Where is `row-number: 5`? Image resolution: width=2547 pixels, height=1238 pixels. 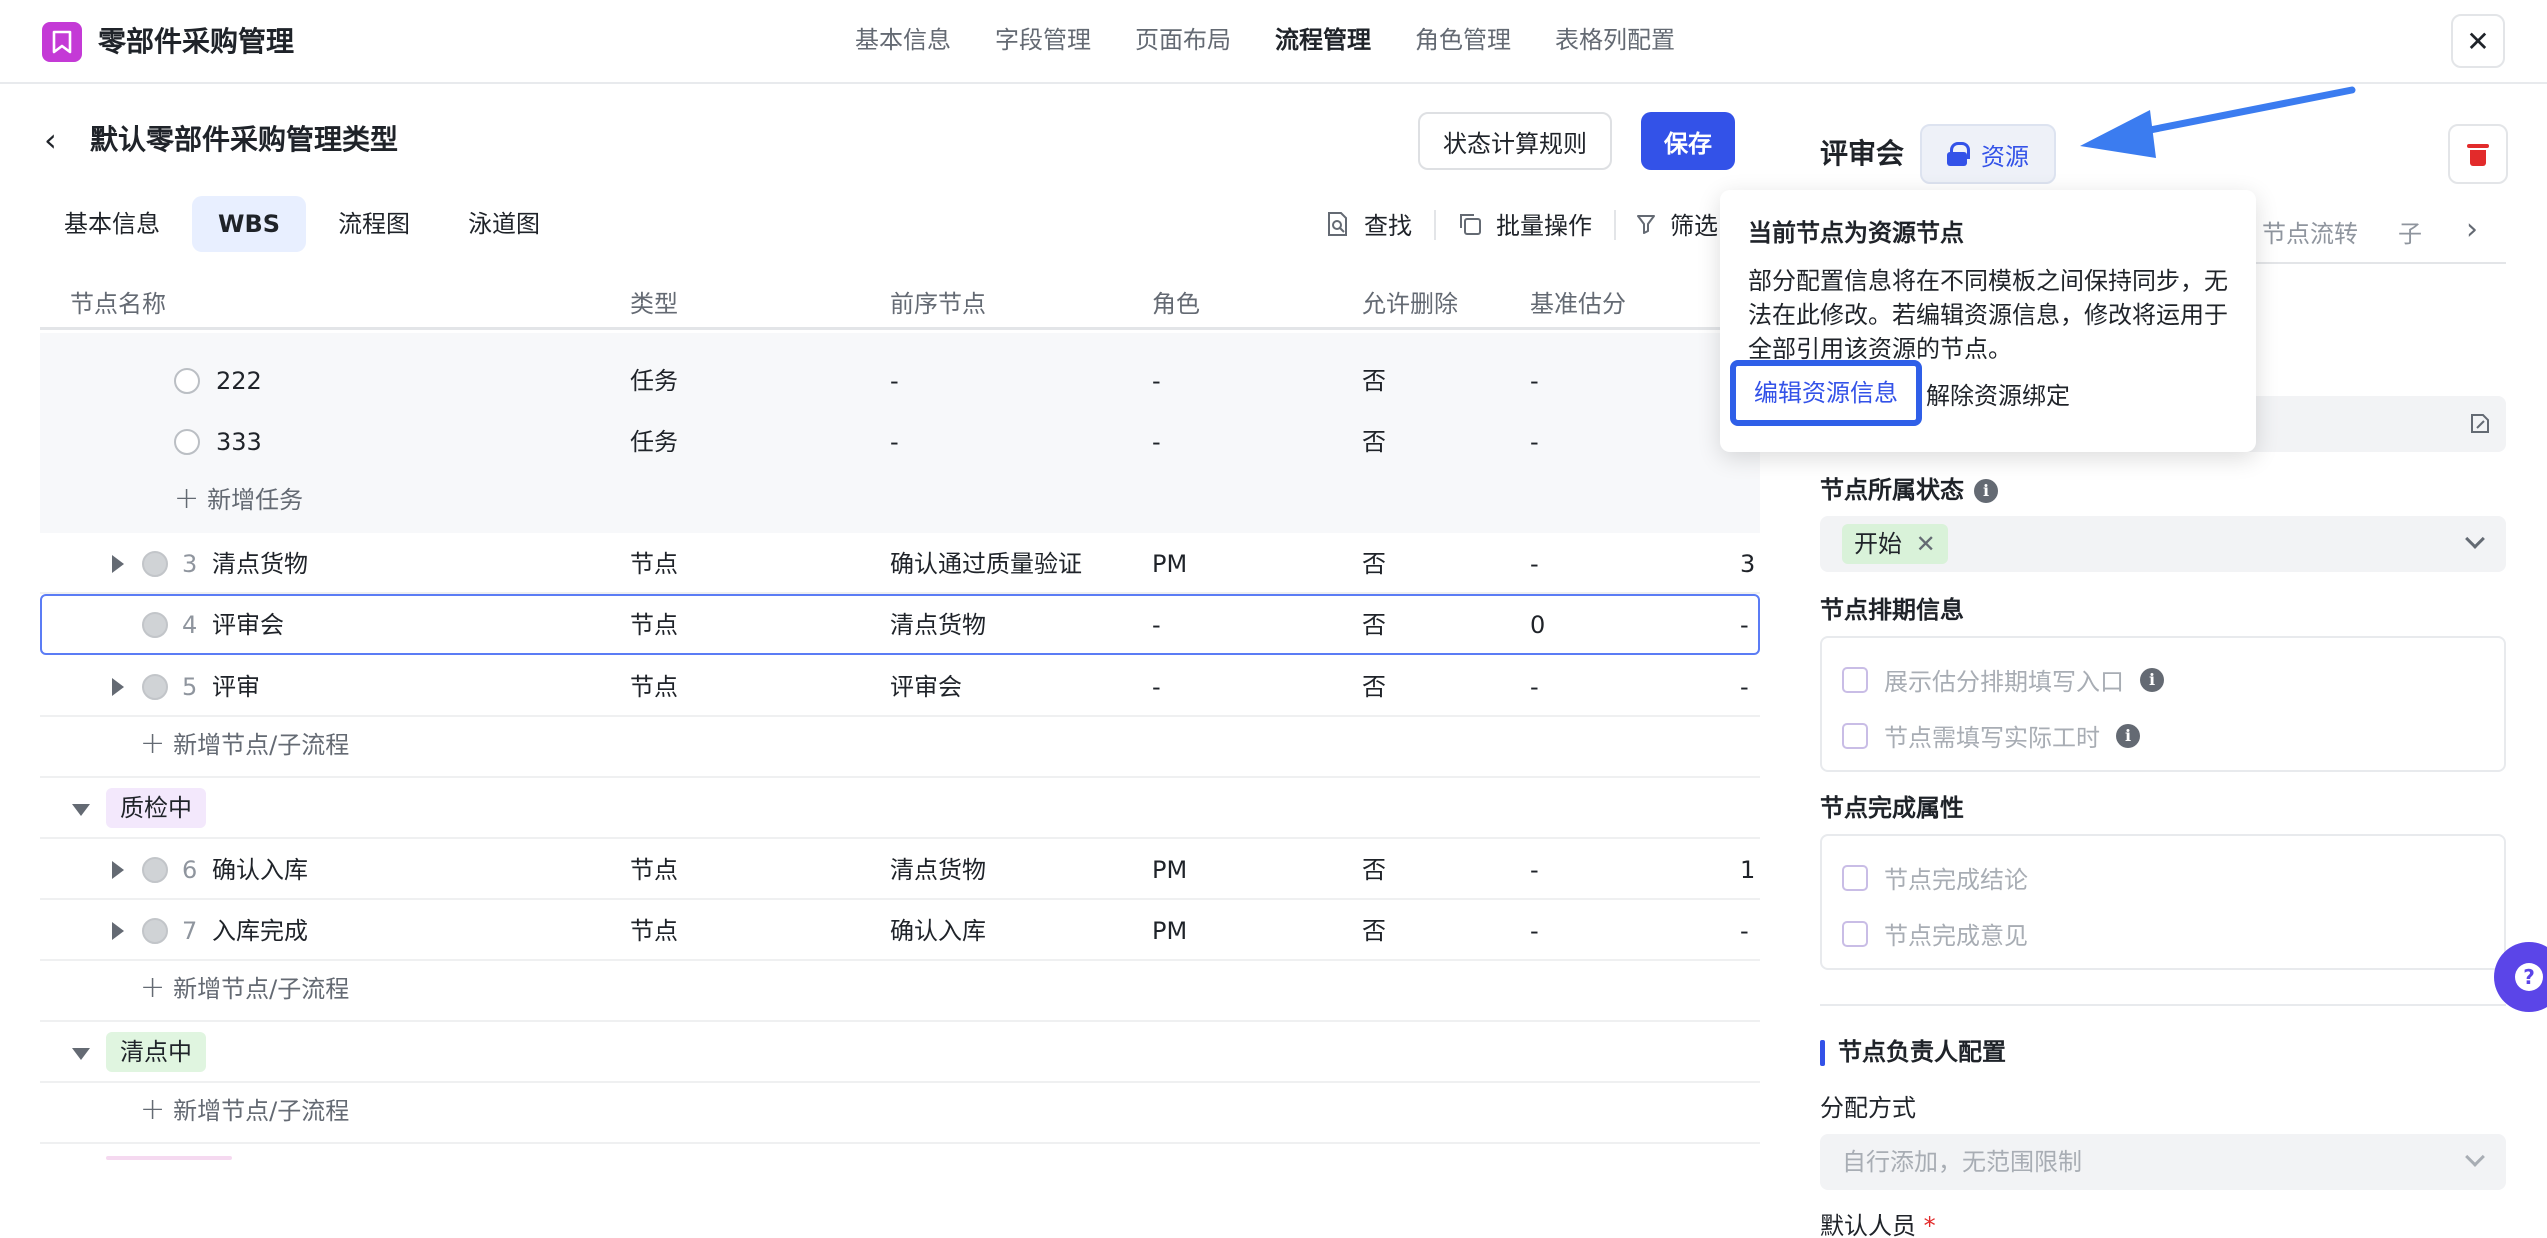 row-number: 5 is located at coordinates (190, 687).